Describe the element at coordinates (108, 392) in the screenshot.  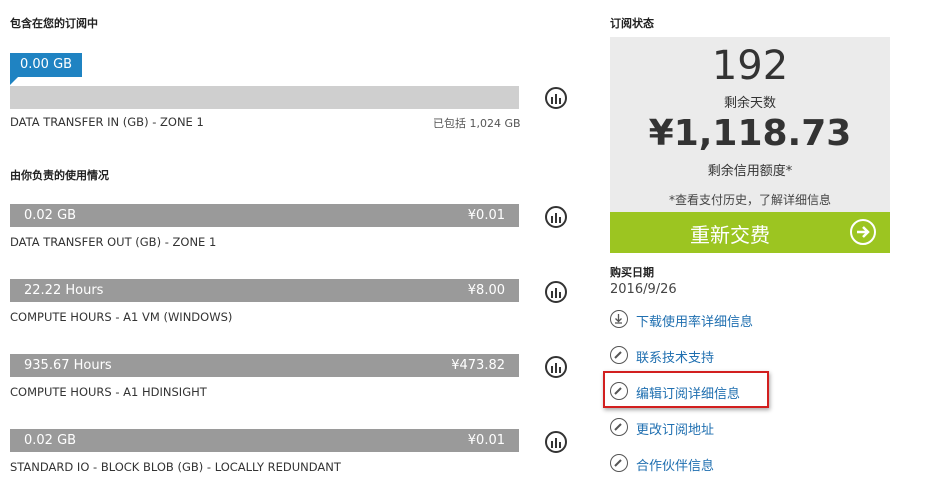
I see `usage-item-label: COMPUTE HOURS - A1 HDINSIGHT` at that location.